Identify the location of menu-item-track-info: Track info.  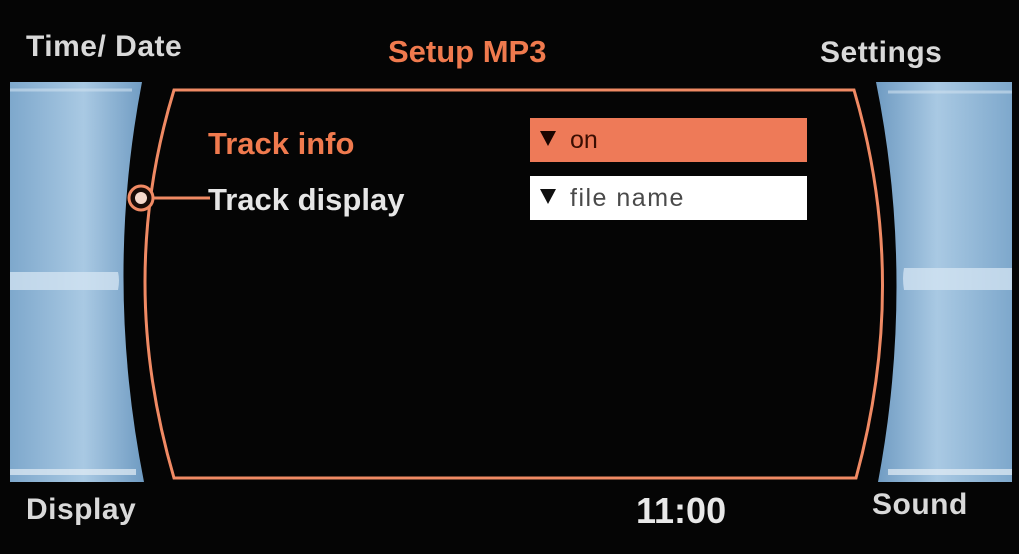
(281, 144).